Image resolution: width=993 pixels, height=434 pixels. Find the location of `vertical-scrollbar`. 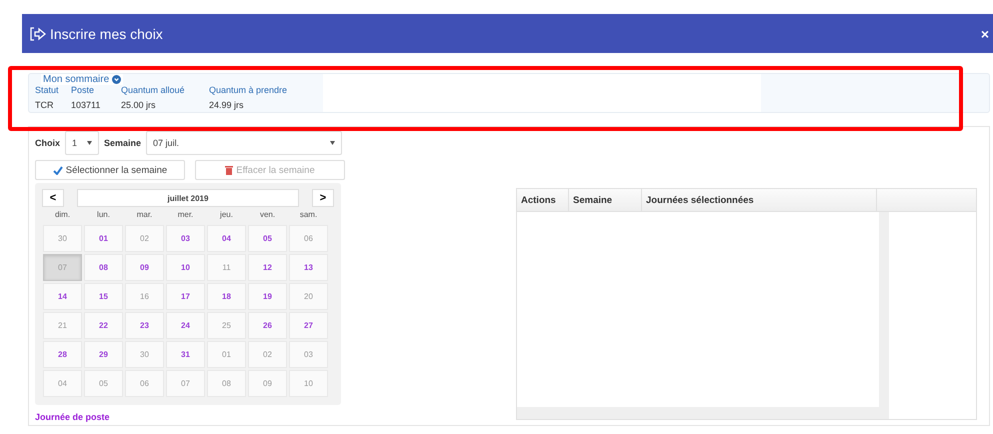

vertical-scrollbar is located at coordinates (884, 315).